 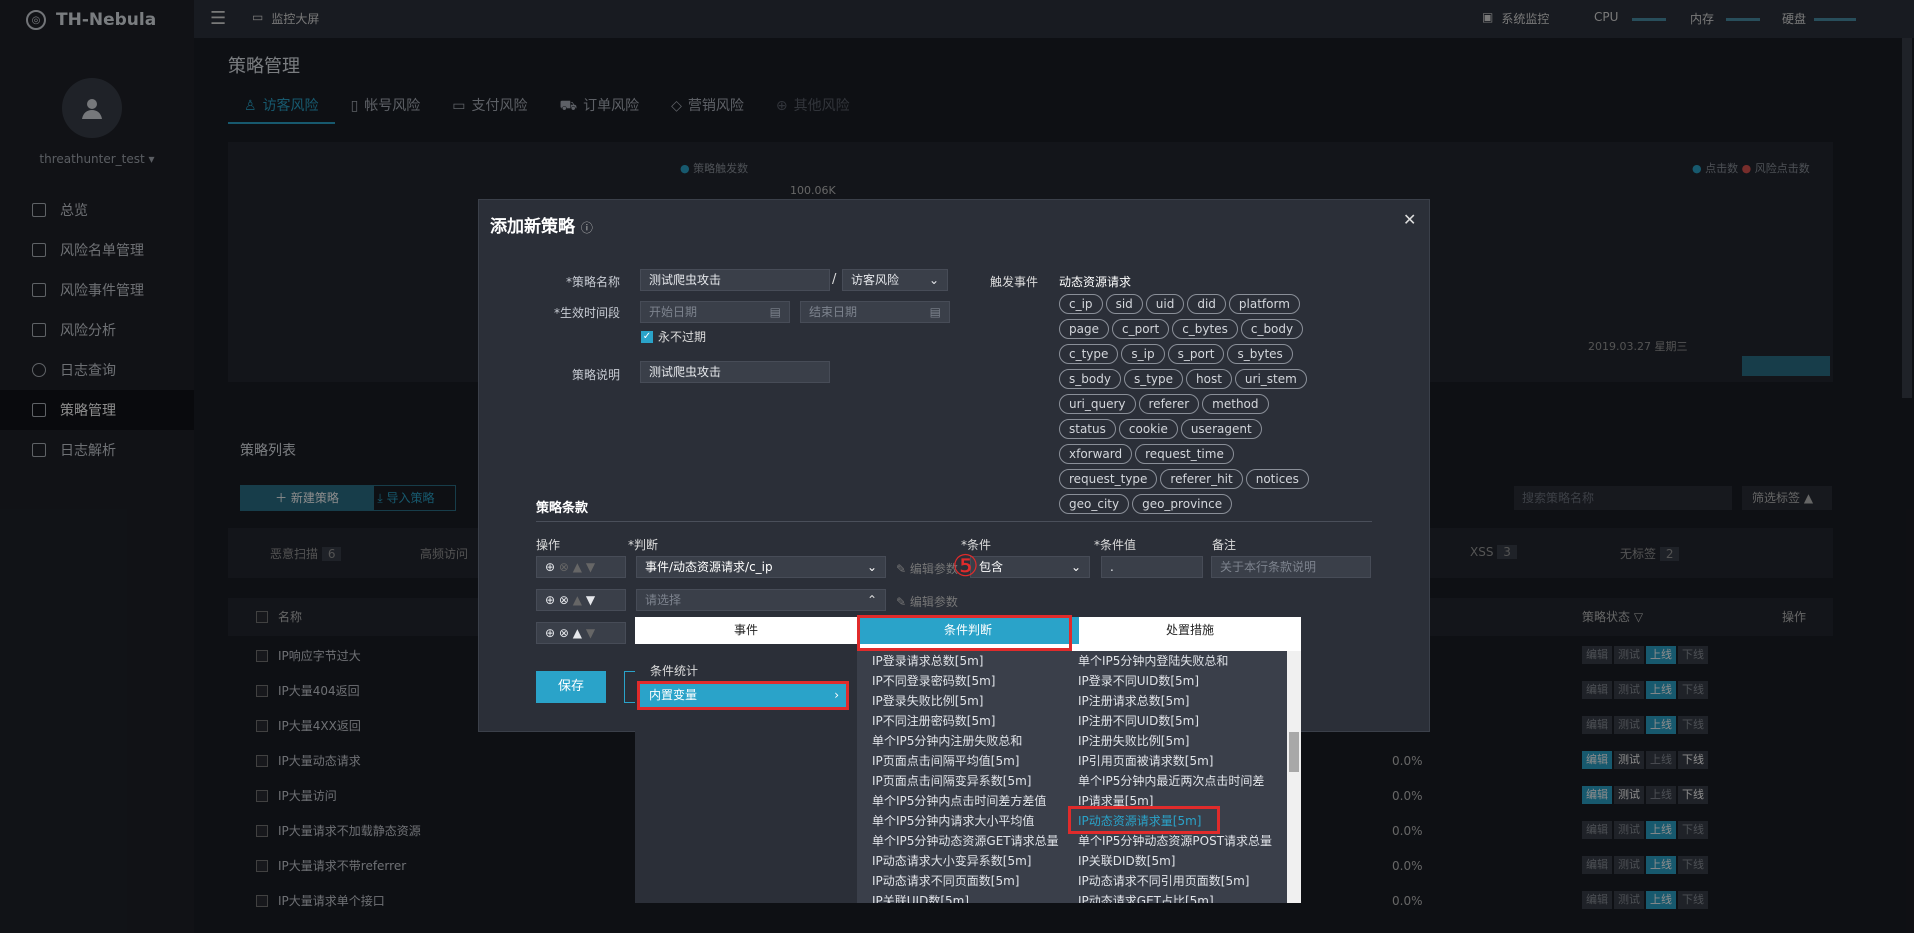 I want to click on chevron-up-icon: ⌃, so click(x=871, y=600).